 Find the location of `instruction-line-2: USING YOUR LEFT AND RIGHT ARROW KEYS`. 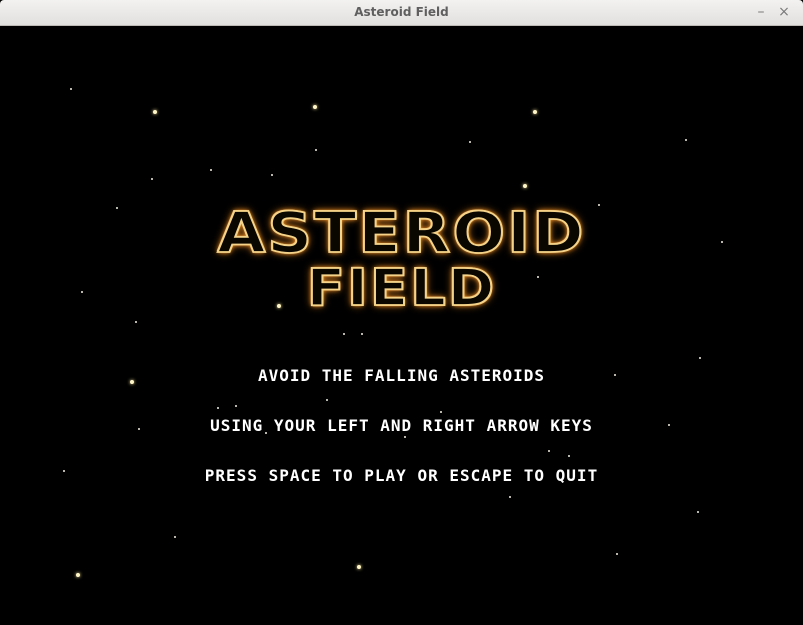

instruction-line-2: USING YOUR LEFT AND RIGHT ARROW KEYS is located at coordinates (401, 425).